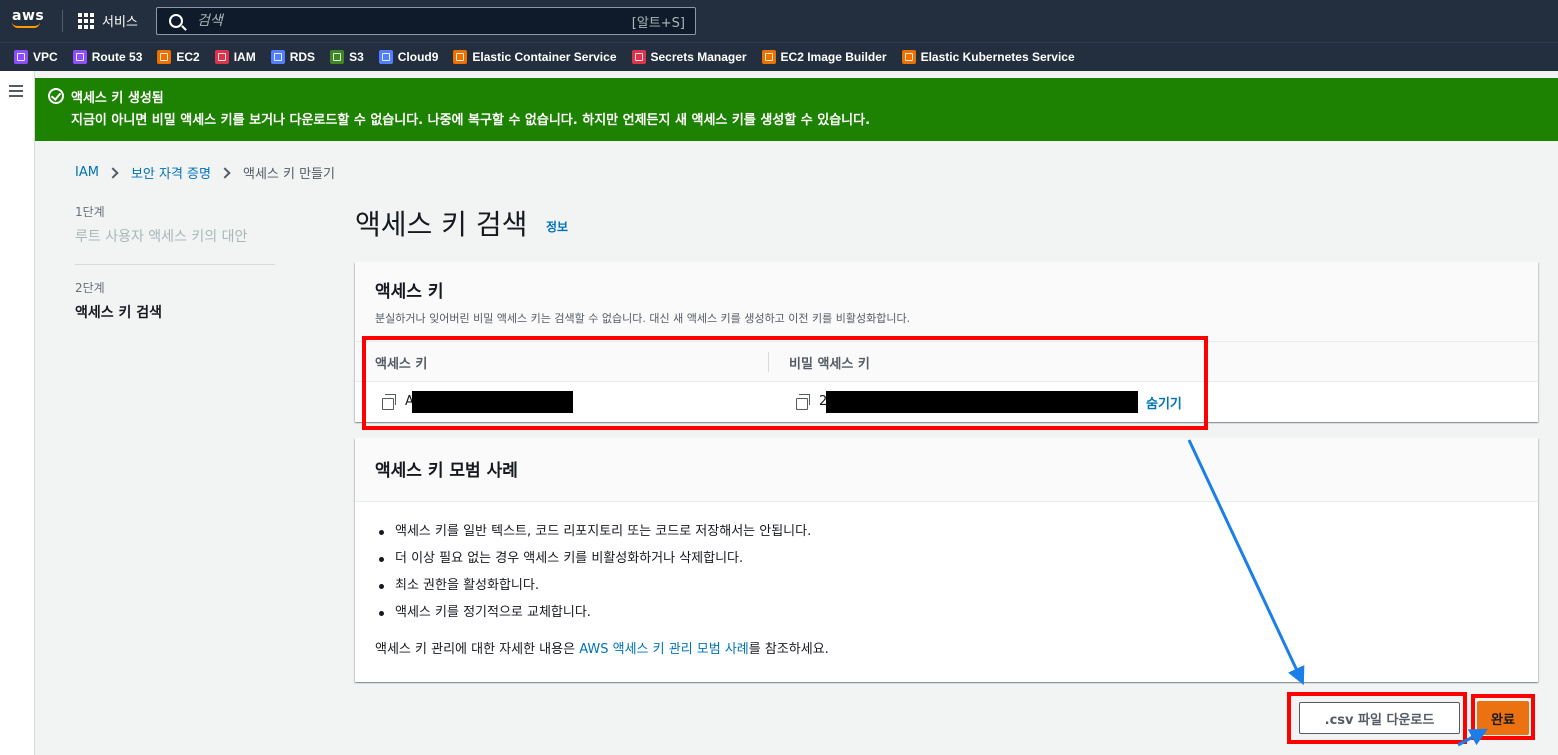  I want to click on favorite-secrets-manager: Secrets Manager, so click(689, 57).